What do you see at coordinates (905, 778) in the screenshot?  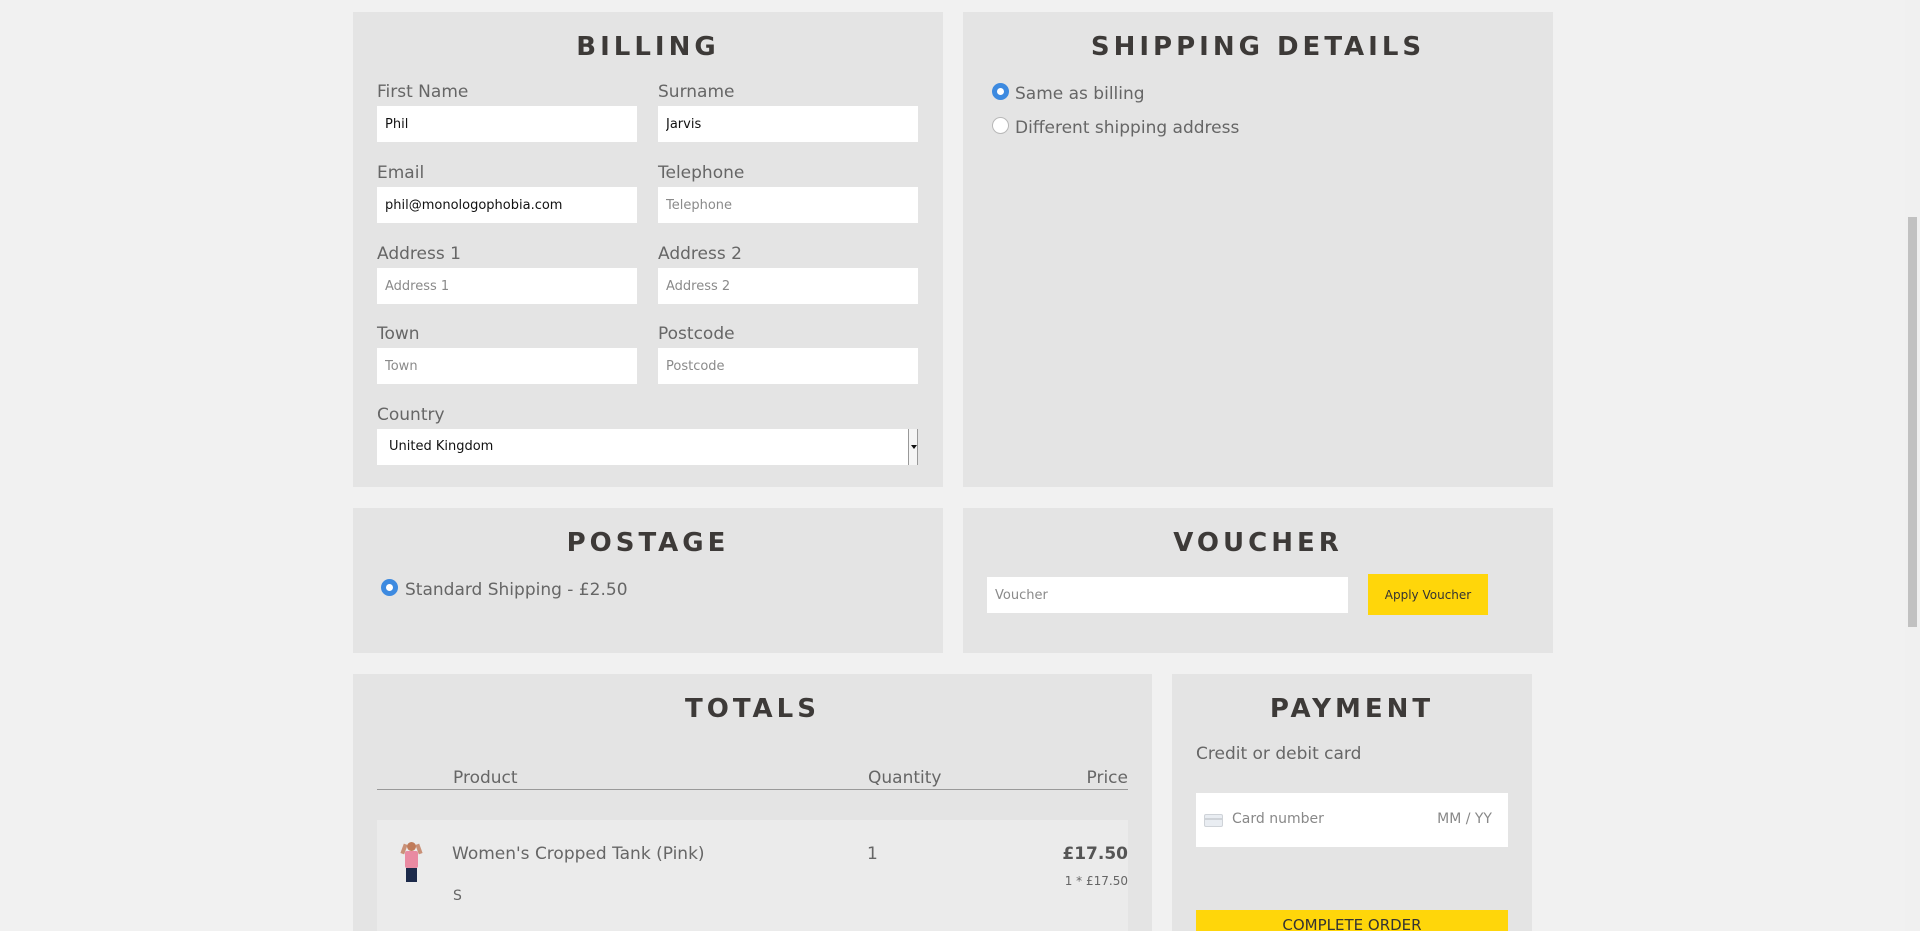 I see `column-quantity: Quantity` at bounding box center [905, 778].